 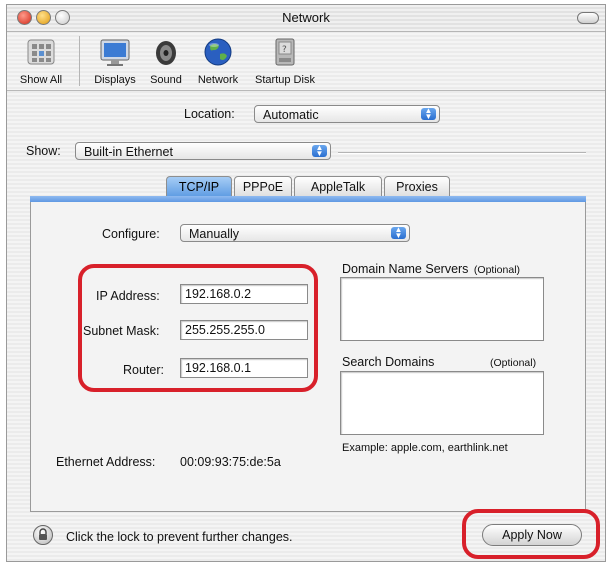 I want to click on dns-servers-field, so click(x=442, y=309).